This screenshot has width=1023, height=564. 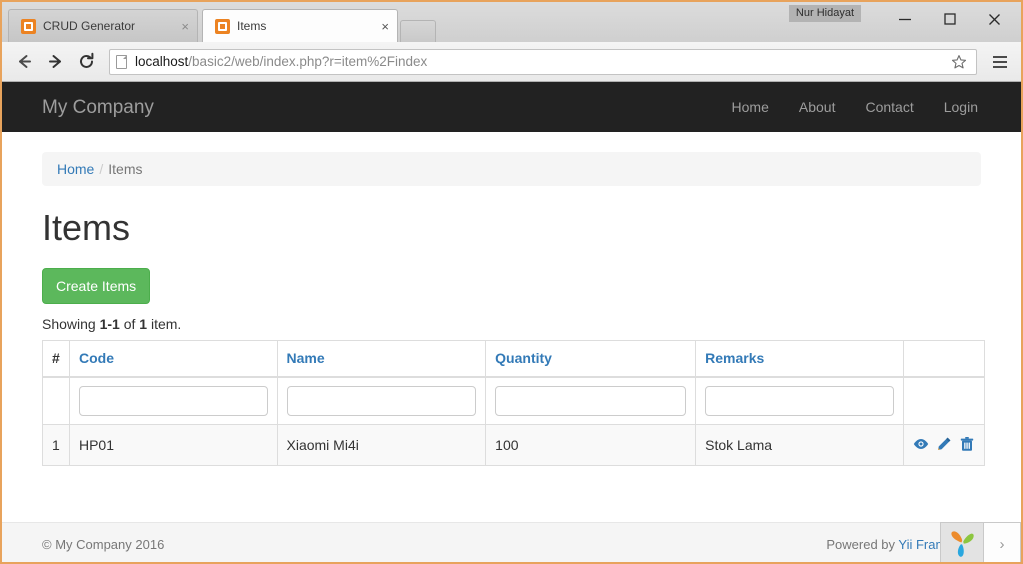 I want to click on page-title: Items, so click(x=86, y=227).